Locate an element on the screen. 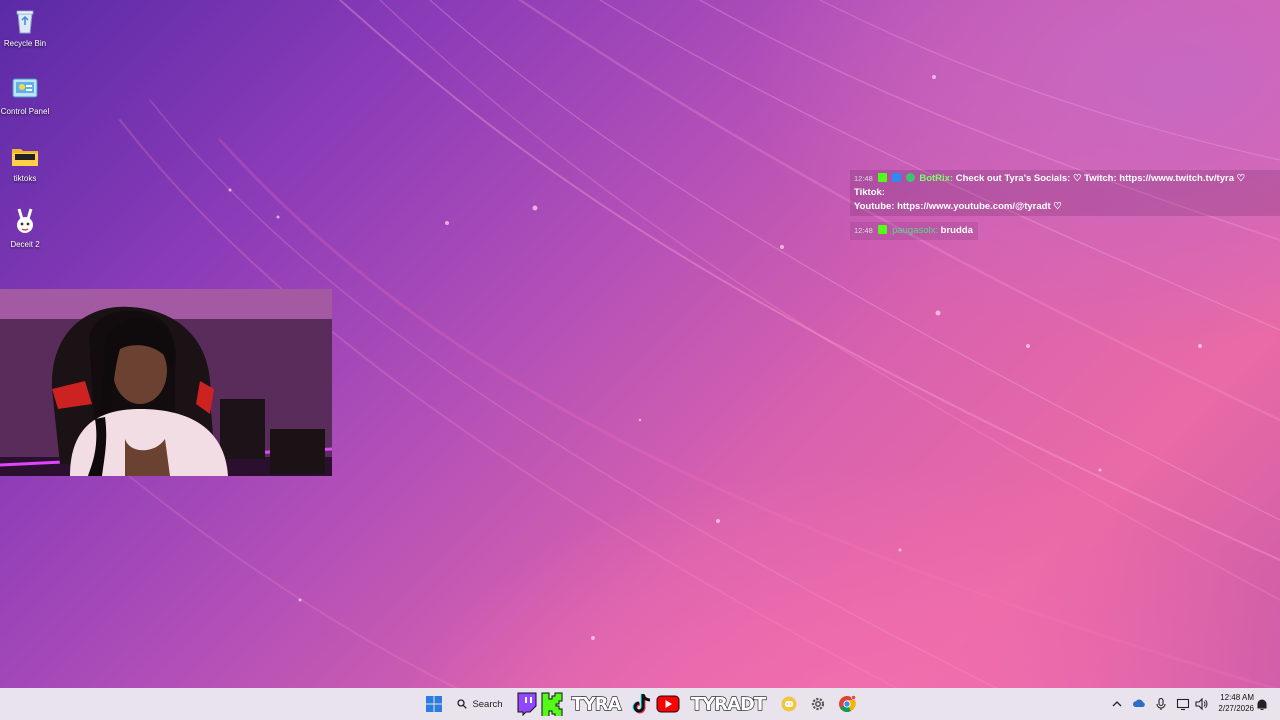 This screenshot has width=1280, height=720. recycle-bin-icon is located at coordinates (25, 22).